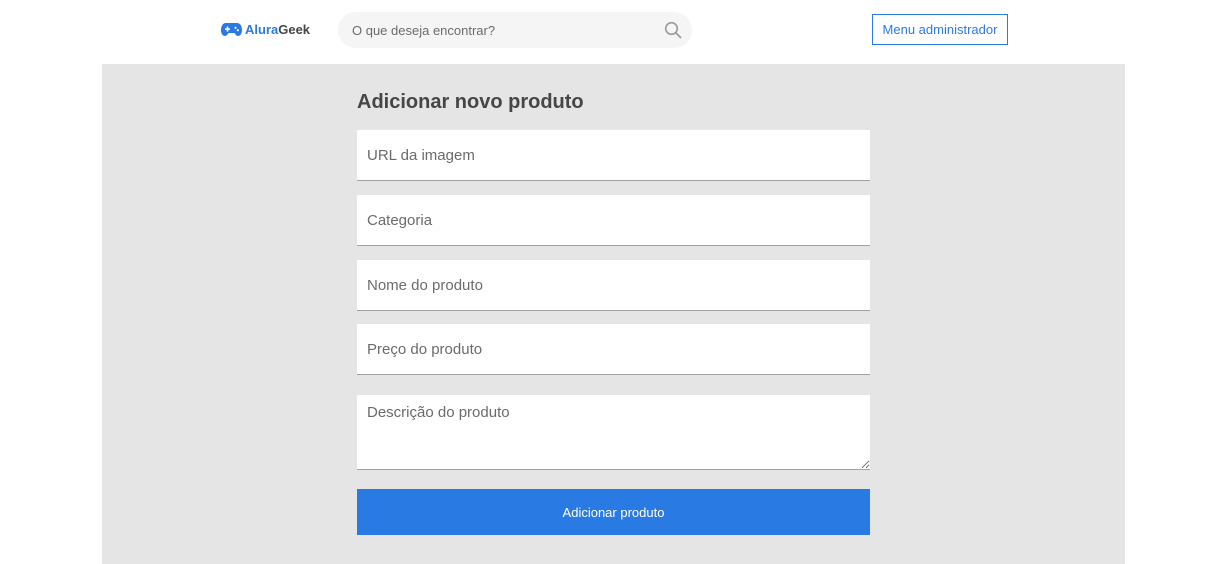  What do you see at coordinates (613, 155) in the screenshot?
I see `image-url-field` at bounding box center [613, 155].